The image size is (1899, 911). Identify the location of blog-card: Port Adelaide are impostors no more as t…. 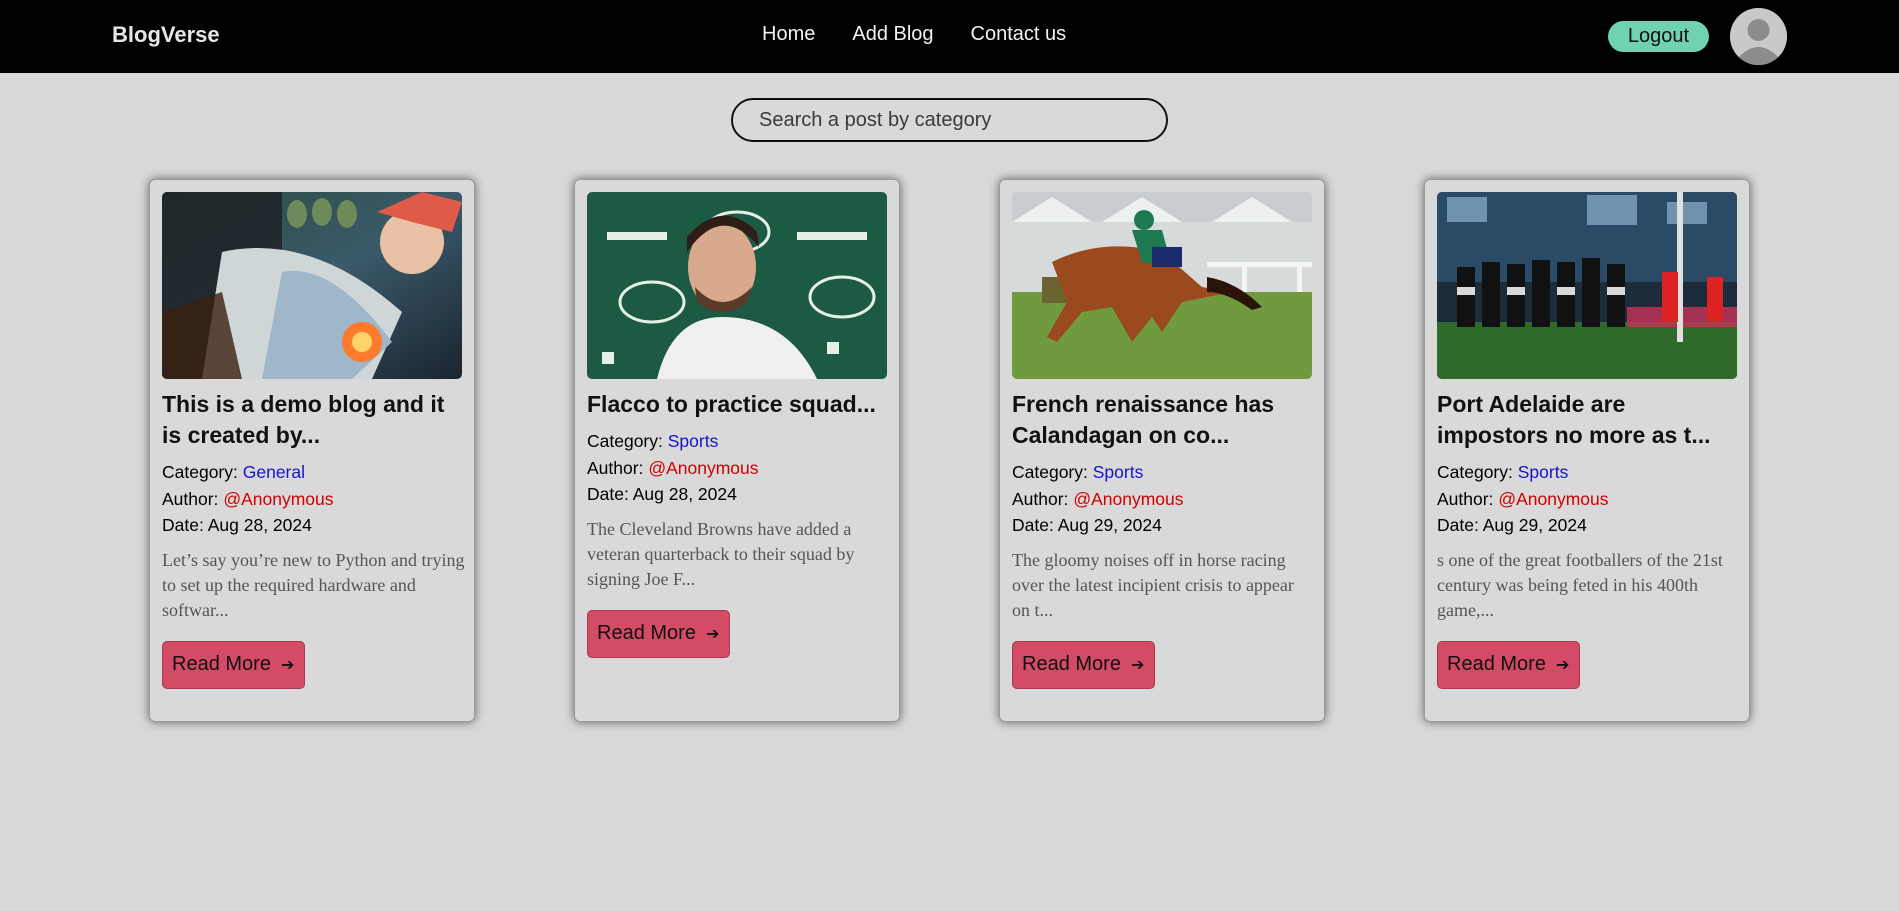
(1587, 450).